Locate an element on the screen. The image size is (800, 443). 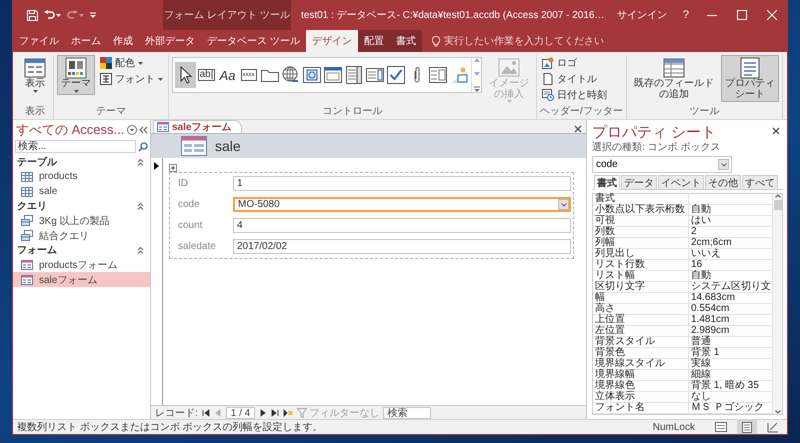
ribbon-tab: 作成 is located at coordinates (123, 41).